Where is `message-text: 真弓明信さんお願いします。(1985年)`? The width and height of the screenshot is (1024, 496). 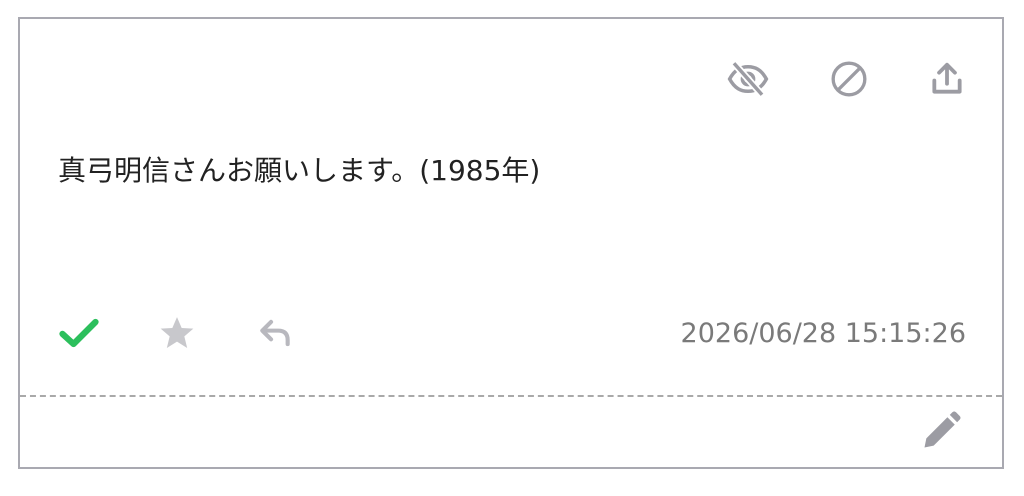 message-text: 真弓明信さんお願いします。(1985年) is located at coordinates (299, 170).